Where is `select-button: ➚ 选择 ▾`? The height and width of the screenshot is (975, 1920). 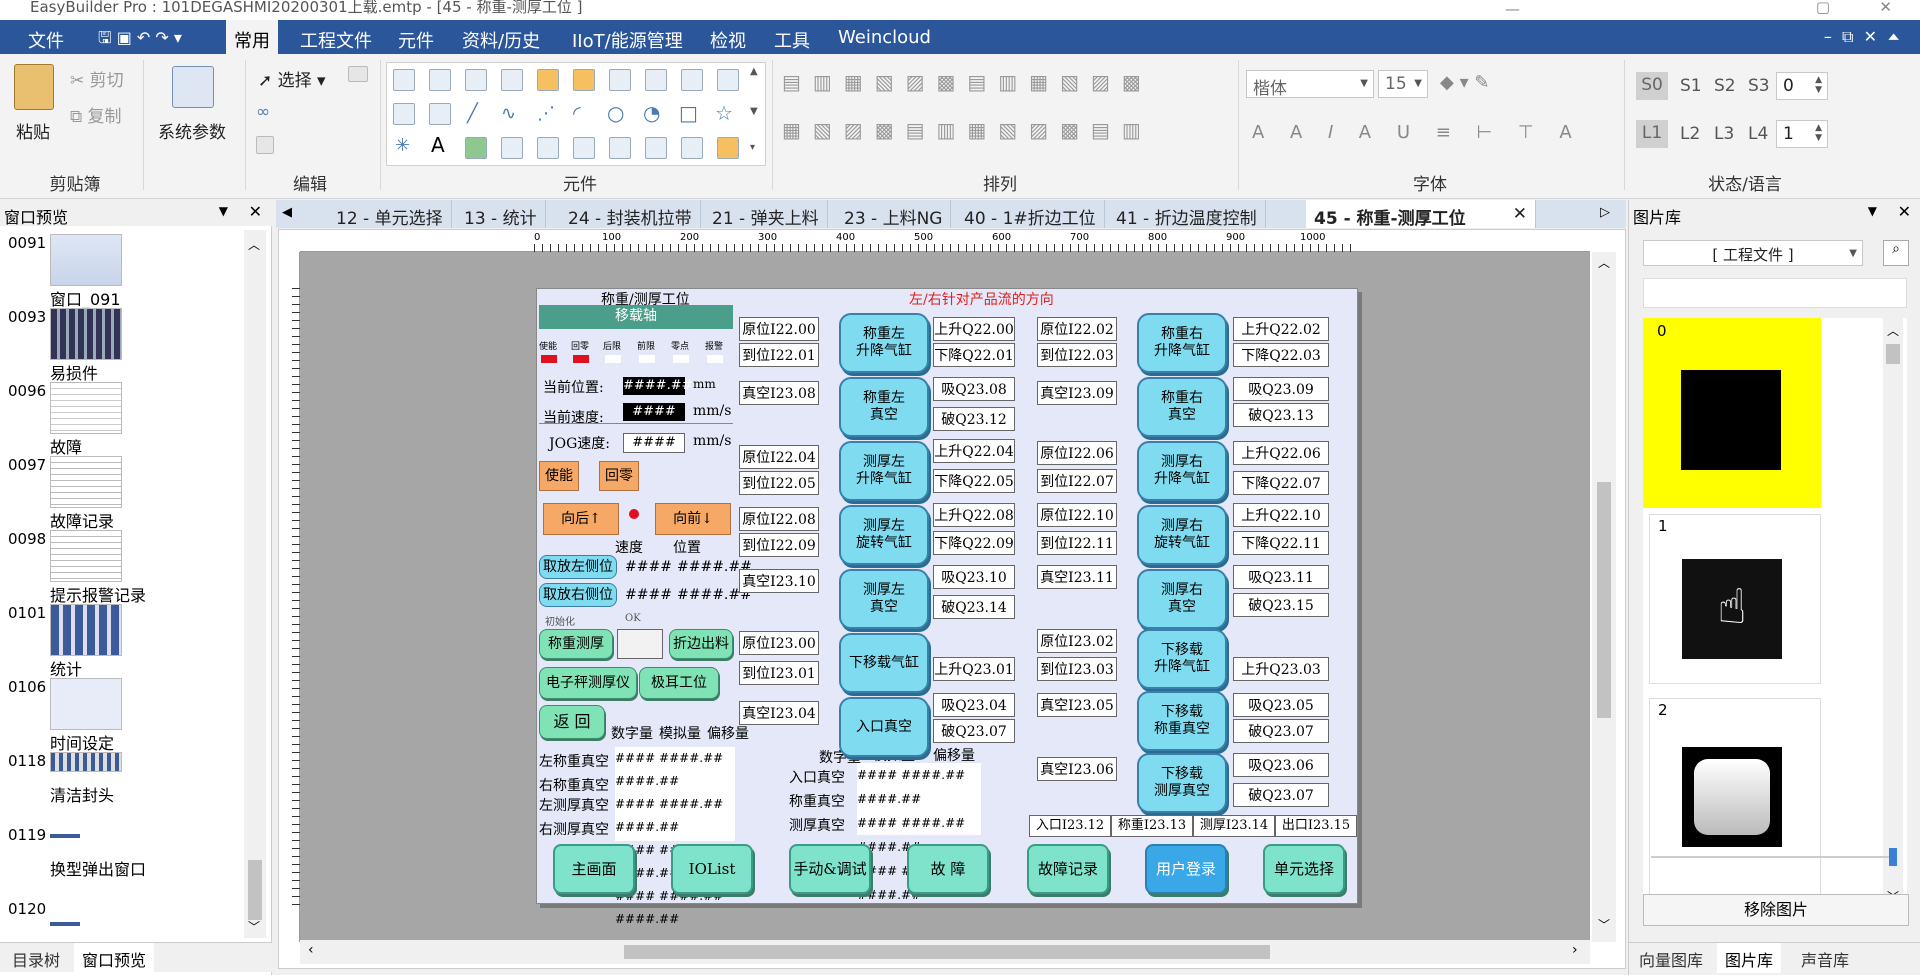 select-button: ➚ 选择 ▾ is located at coordinates (292, 78).